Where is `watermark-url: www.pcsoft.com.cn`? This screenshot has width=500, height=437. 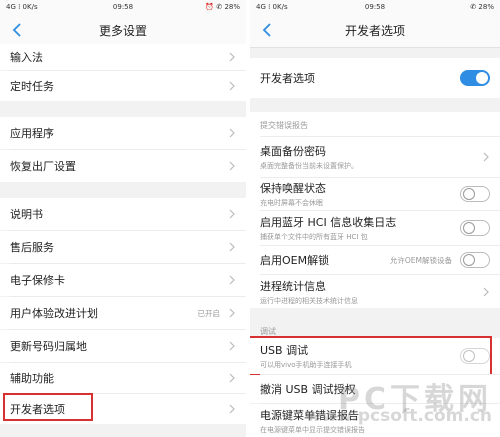 watermark-url: www.pcsoft.com.cn is located at coordinates (398, 416).